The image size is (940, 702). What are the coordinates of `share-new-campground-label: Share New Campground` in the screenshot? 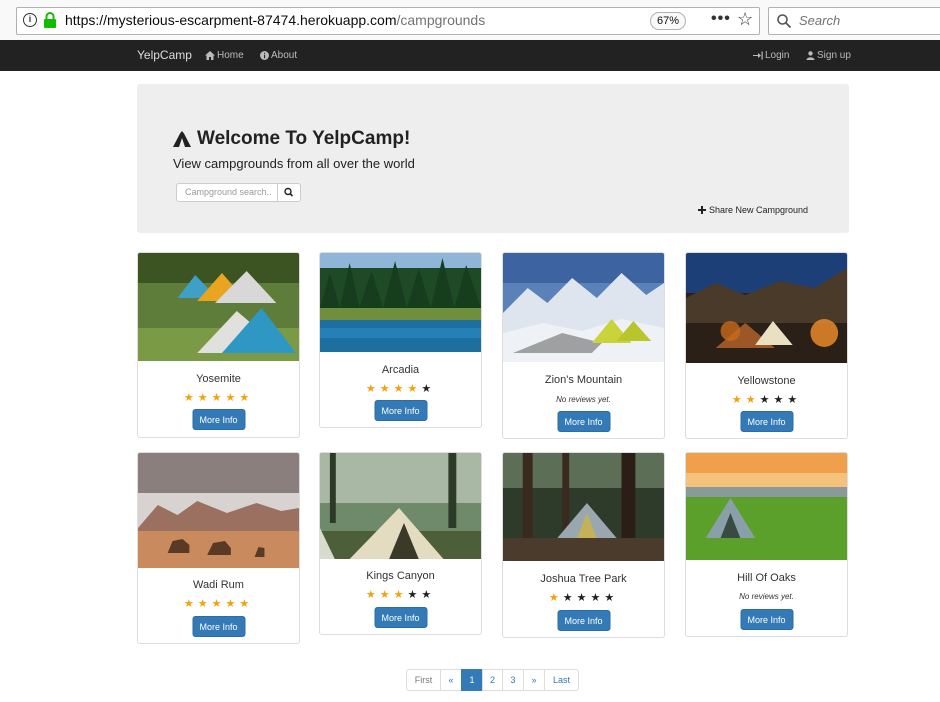 It's located at (759, 210).